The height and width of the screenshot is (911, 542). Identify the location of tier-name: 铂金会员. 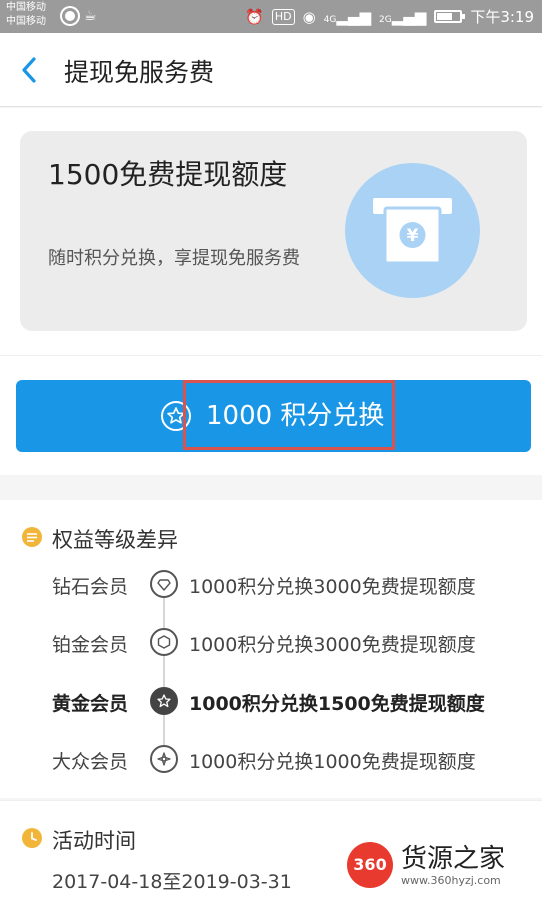
(90, 645).